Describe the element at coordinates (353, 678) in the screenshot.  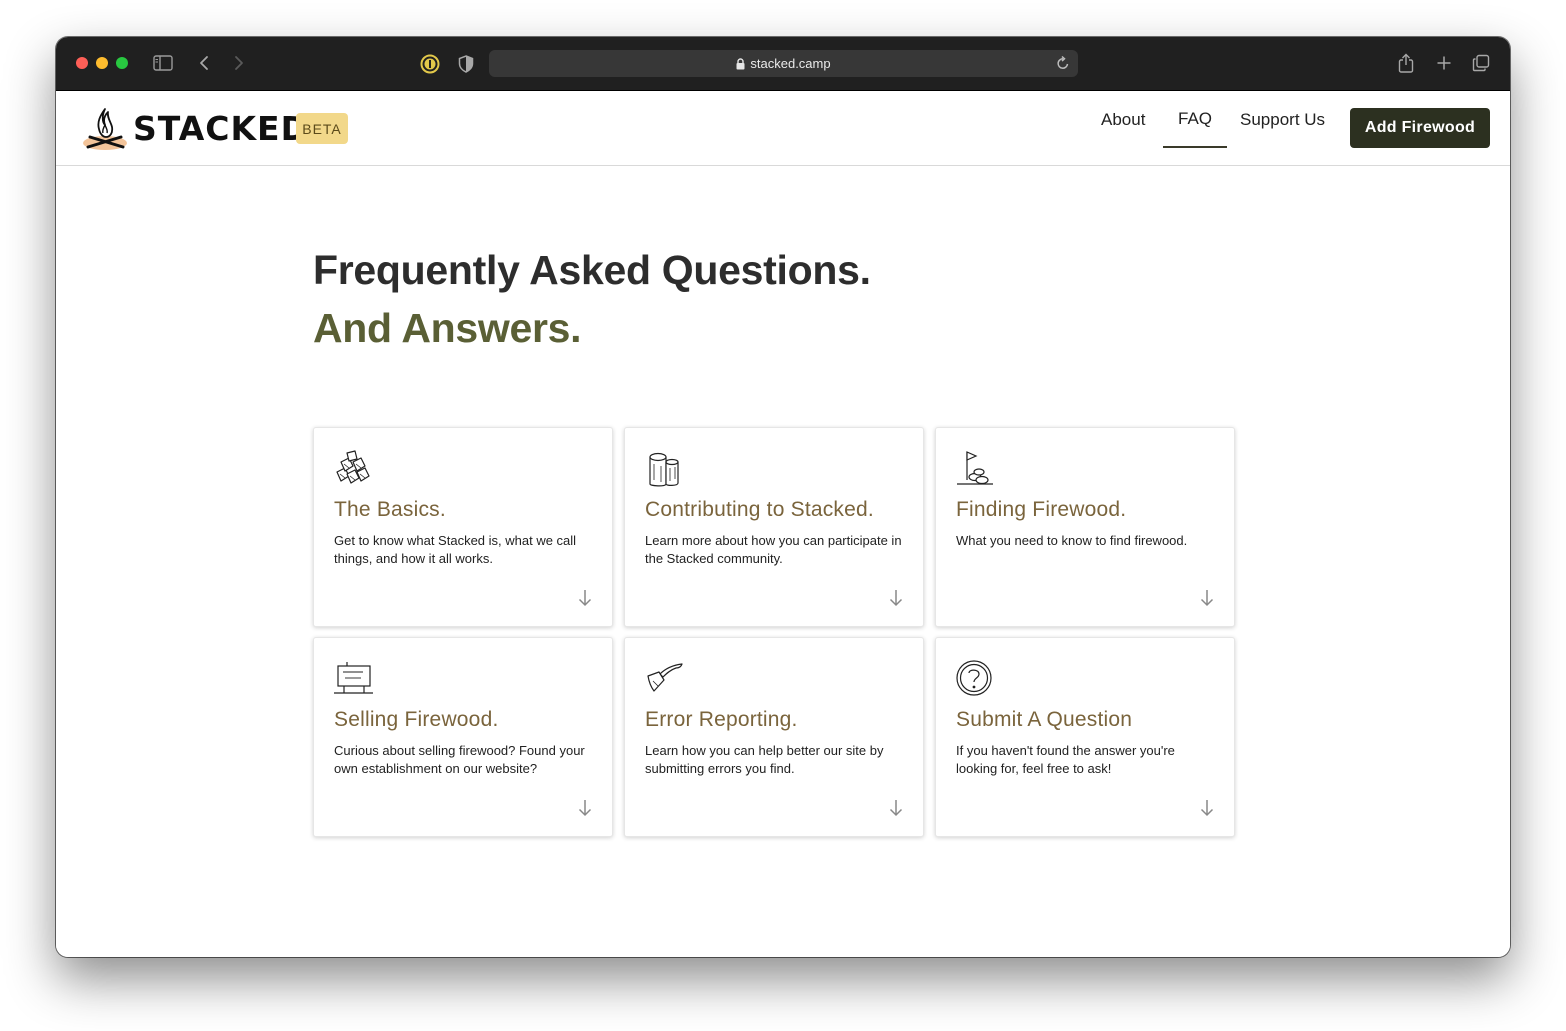
I see `for-sale-sign-icon` at that location.